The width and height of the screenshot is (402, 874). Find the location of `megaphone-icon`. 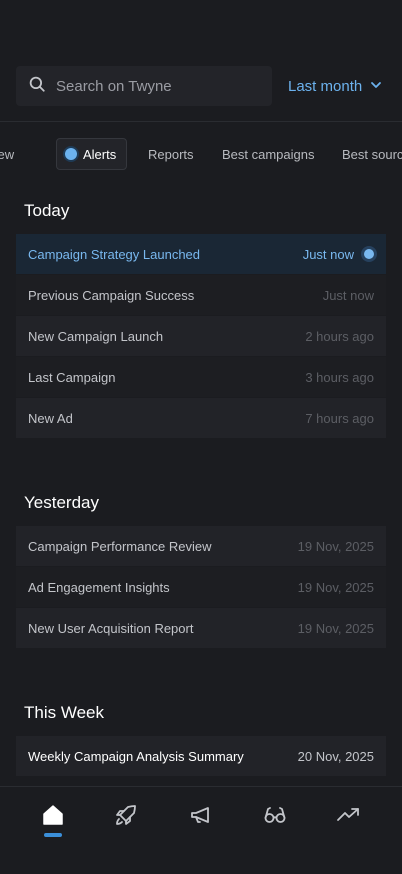

megaphone-icon is located at coordinates (201, 823).